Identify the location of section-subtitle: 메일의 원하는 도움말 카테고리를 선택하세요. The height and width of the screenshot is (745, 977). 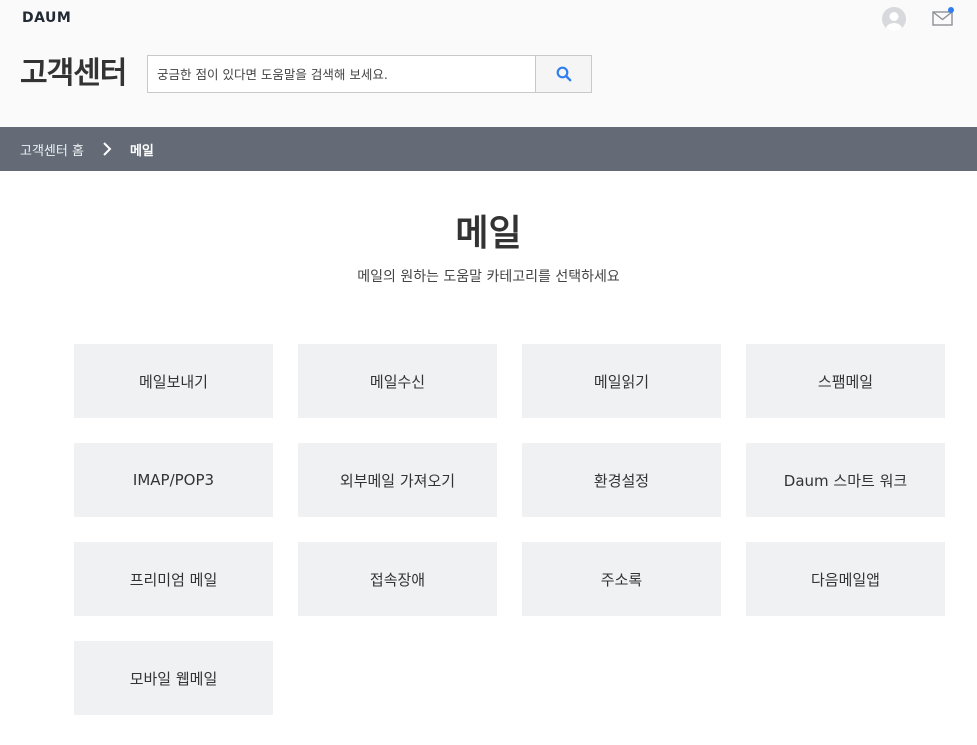
(488, 277).